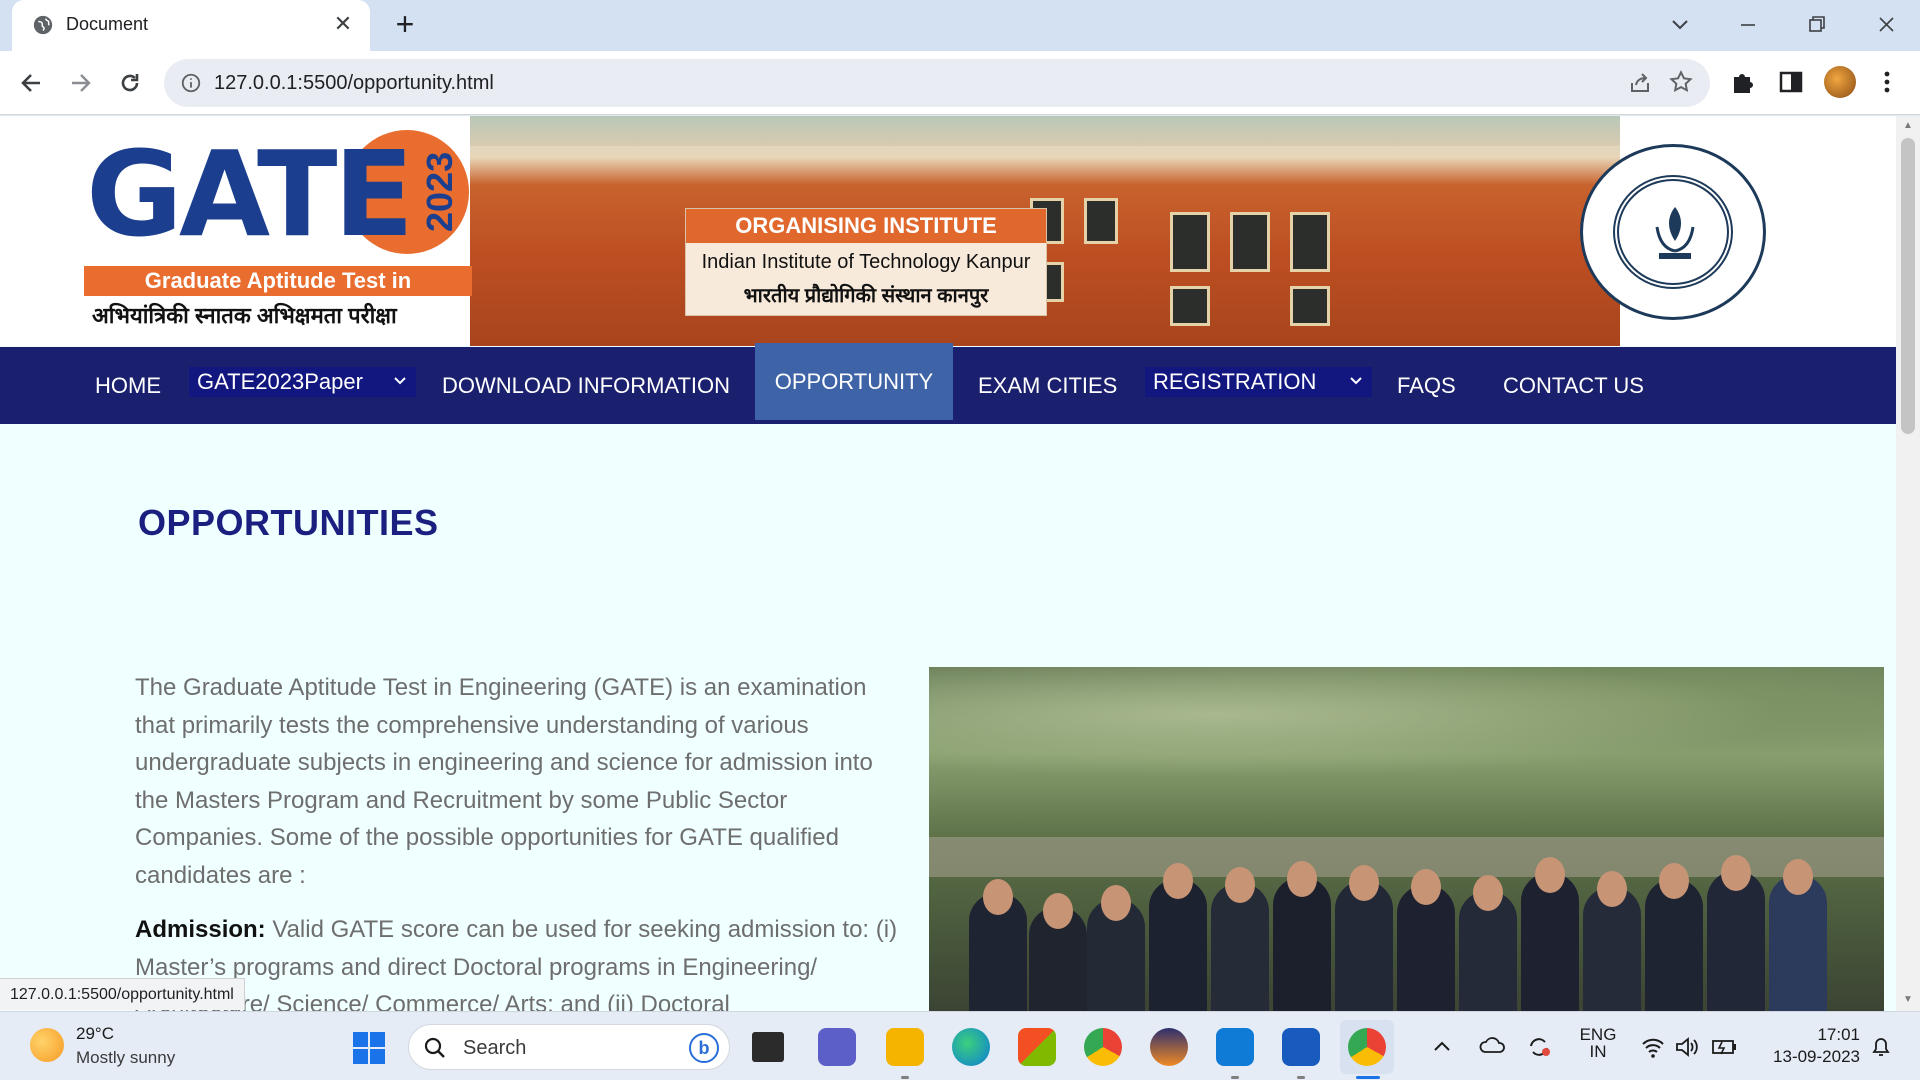  Describe the element at coordinates (1805, 1046) in the screenshot. I see `system-clock: 17:01 13-09-2023` at that location.